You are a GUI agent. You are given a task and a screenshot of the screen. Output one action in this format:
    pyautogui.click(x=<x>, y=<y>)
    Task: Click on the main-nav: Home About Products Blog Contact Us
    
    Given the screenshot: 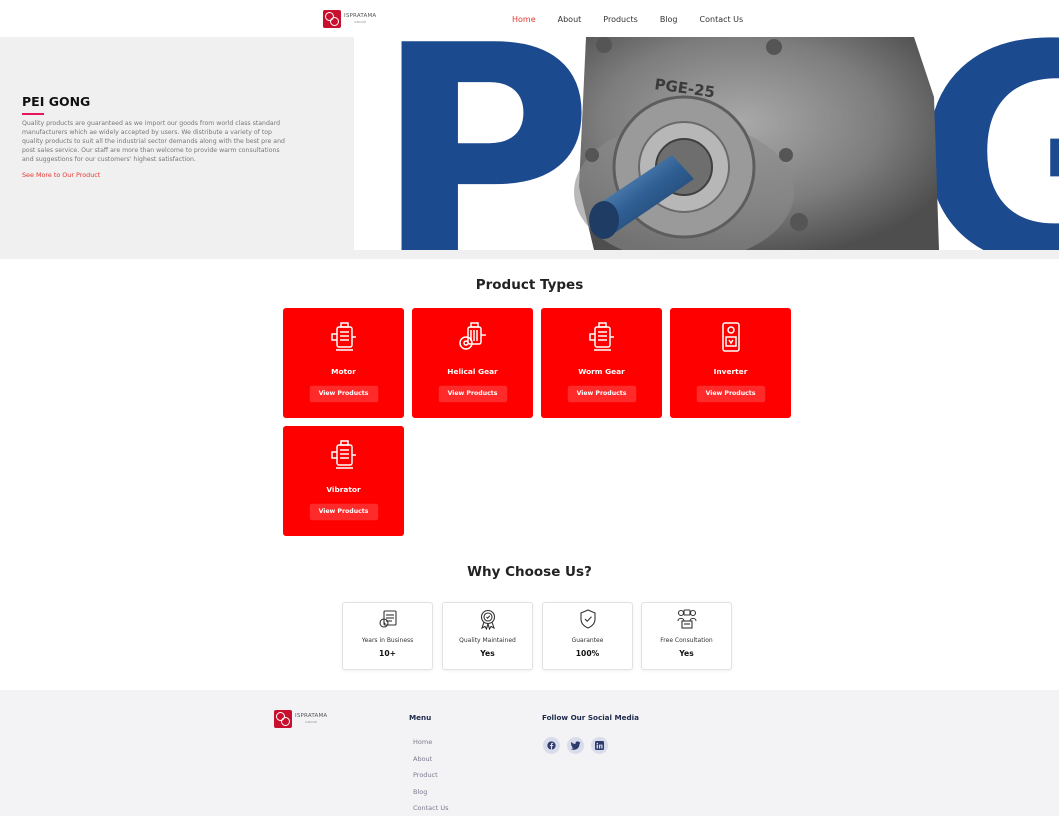 What is the action you would take?
    pyautogui.click(x=638, y=19)
    